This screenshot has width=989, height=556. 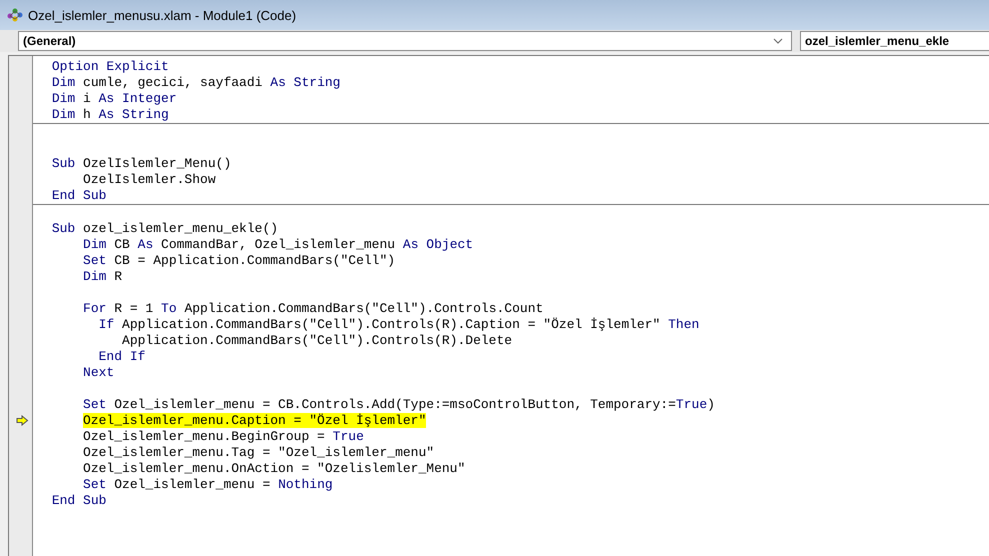 What do you see at coordinates (22, 420) in the screenshot?
I see `arrow-icon` at bounding box center [22, 420].